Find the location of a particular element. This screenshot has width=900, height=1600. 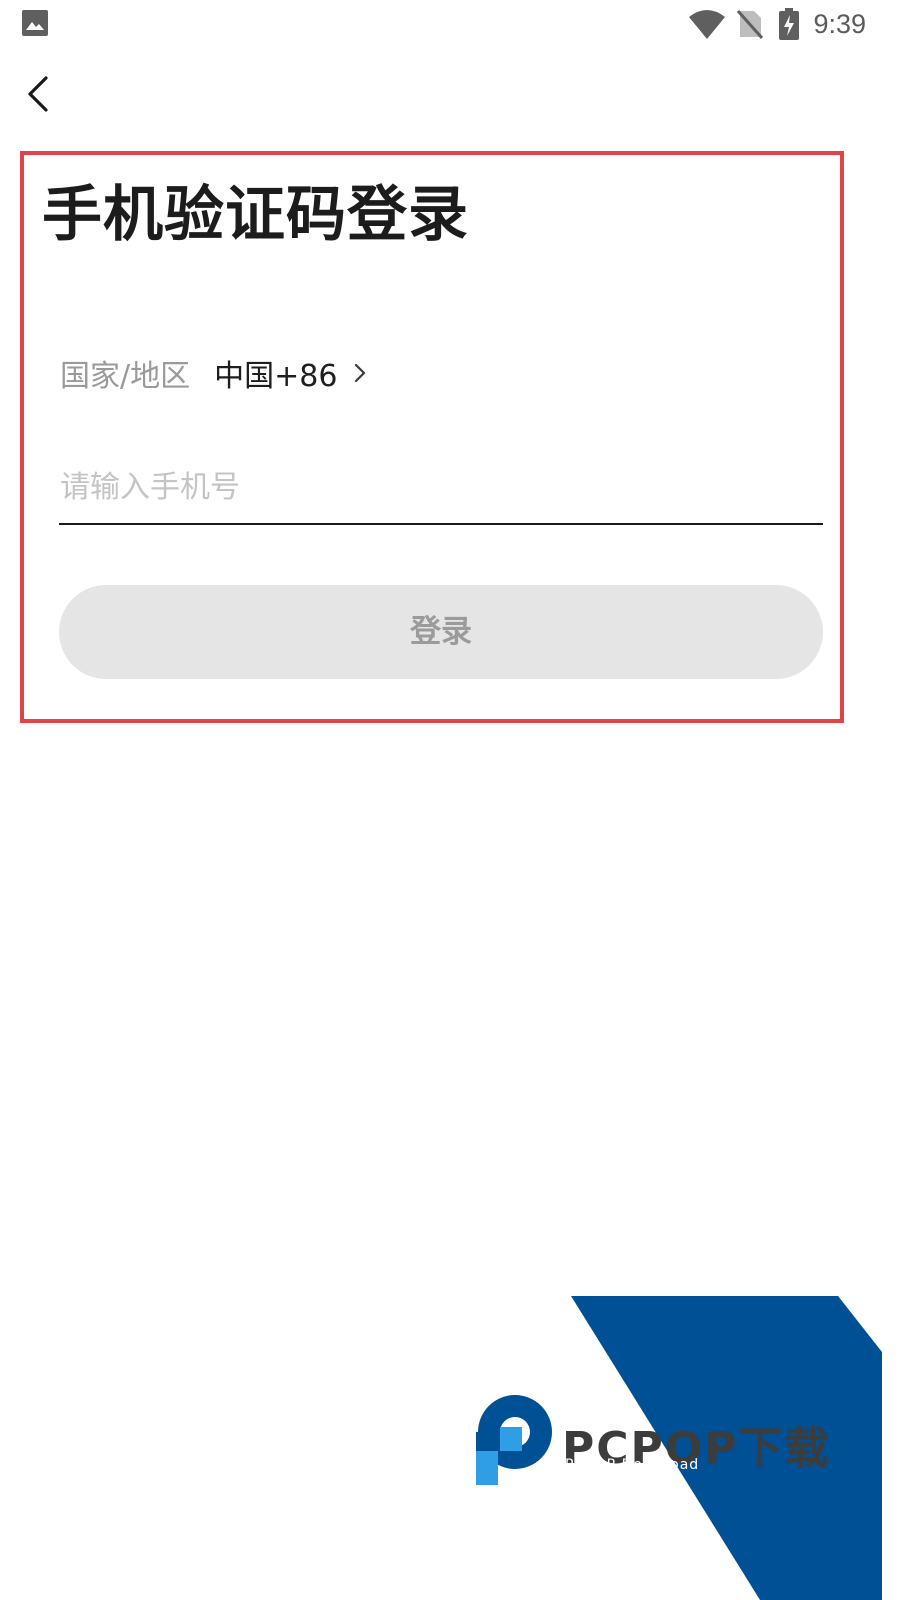

gallery-icon is located at coordinates (35, 23).